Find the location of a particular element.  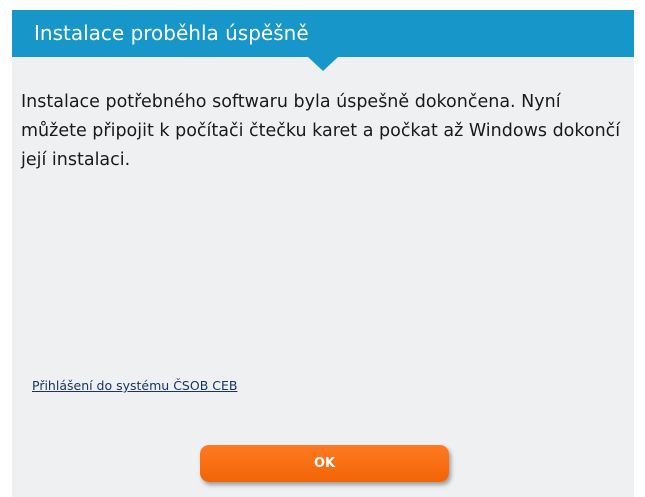

ok-button: OK is located at coordinates (324, 463).